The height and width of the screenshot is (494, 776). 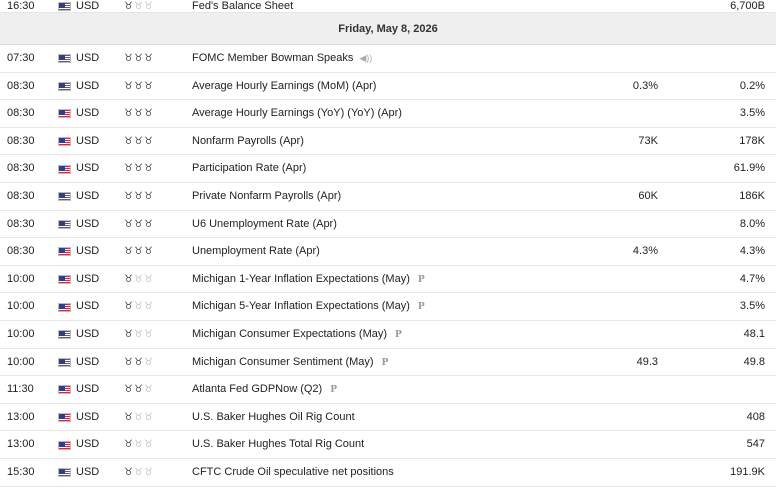 What do you see at coordinates (248, 141) in the screenshot?
I see `event-name-link: Nonfarm Payrolls (Apr)` at bounding box center [248, 141].